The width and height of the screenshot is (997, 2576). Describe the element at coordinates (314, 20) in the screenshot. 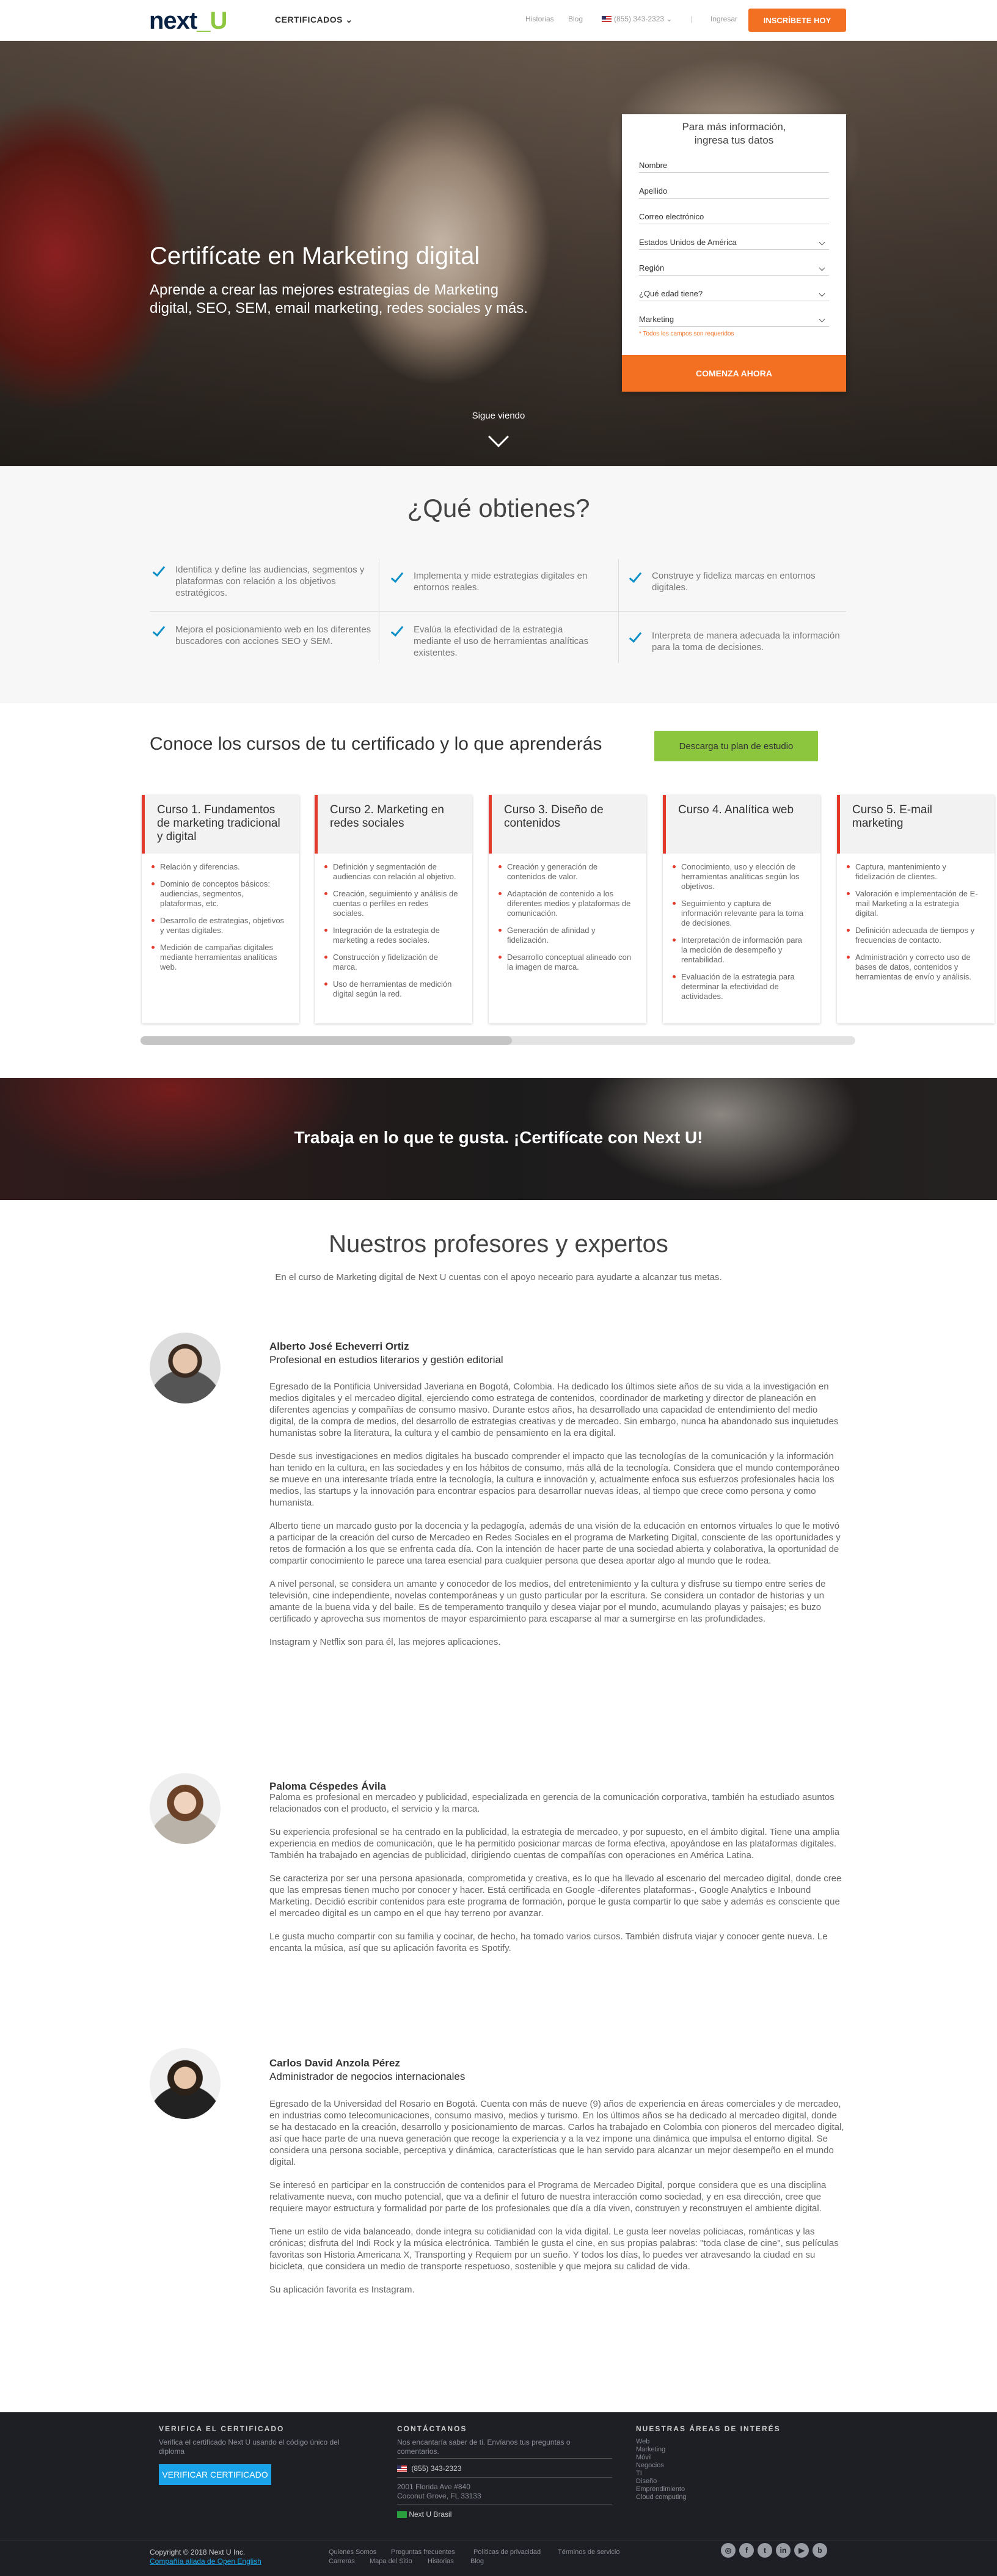

I see `certificados-menu: CERTIFICADOS ⌄` at that location.